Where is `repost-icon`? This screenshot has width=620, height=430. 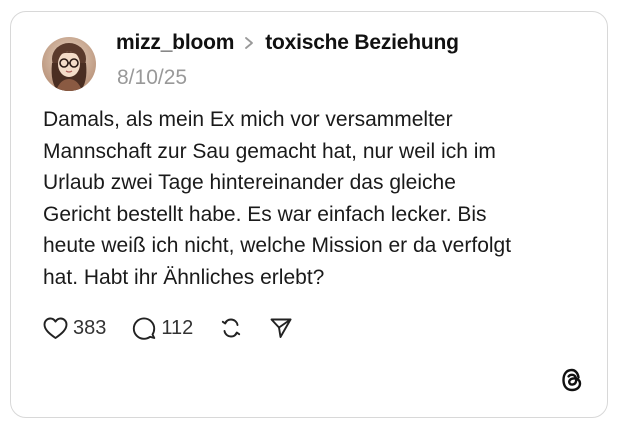 repost-icon is located at coordinates (231, 328).